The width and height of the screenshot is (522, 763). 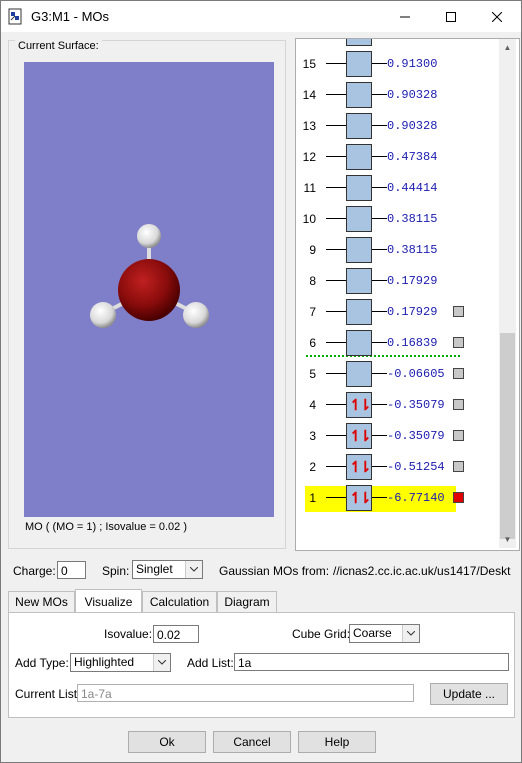 I want to click on mo-level-row: 14 0.90328, so click(x=396, y=95).